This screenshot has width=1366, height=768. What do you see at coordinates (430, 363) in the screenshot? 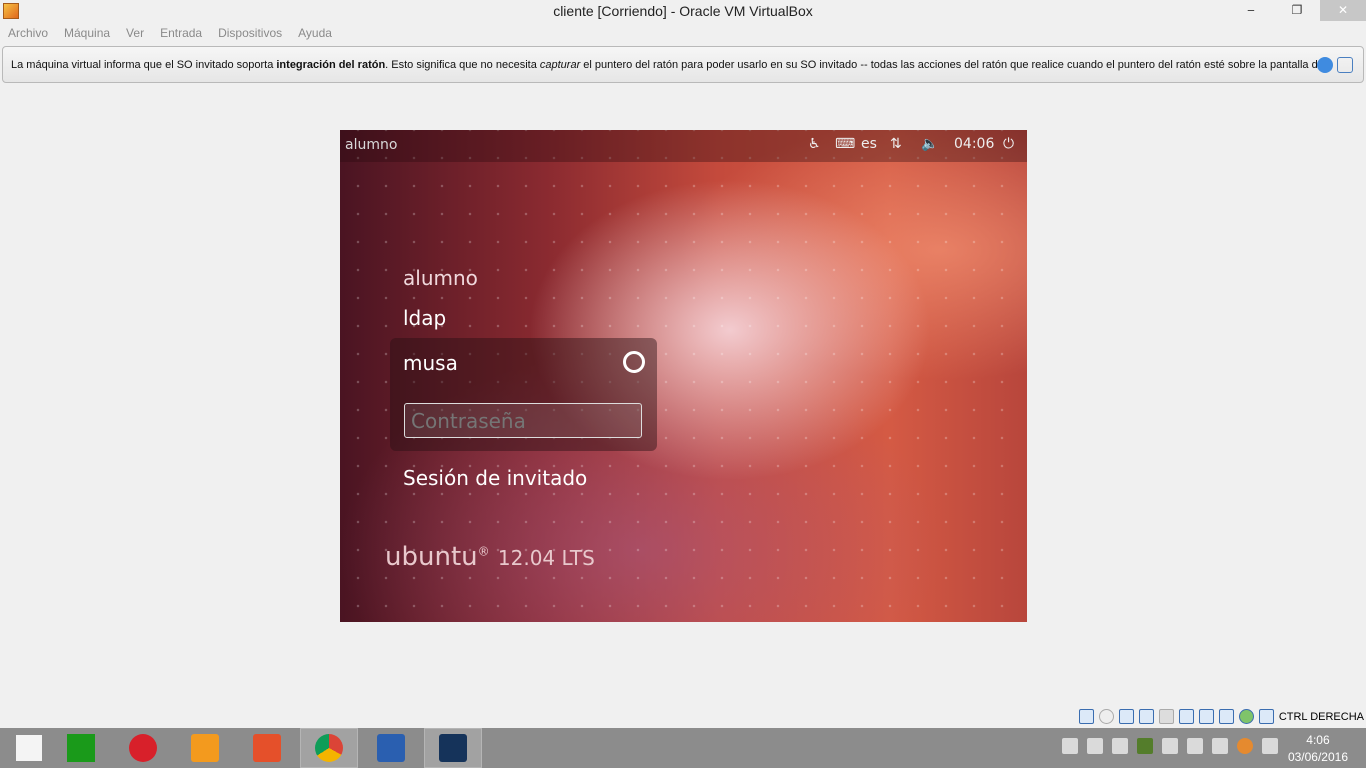
I see `selected-user: musa` at bounding box center [430, 363].